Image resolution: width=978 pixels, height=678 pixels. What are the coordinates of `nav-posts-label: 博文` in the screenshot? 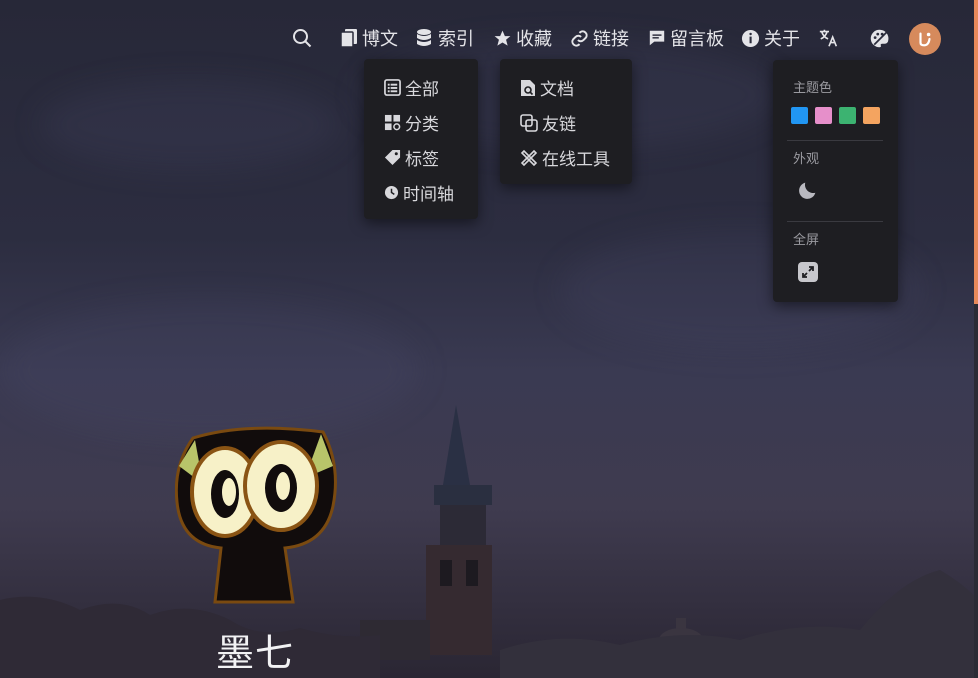 It's located at (380, 39).